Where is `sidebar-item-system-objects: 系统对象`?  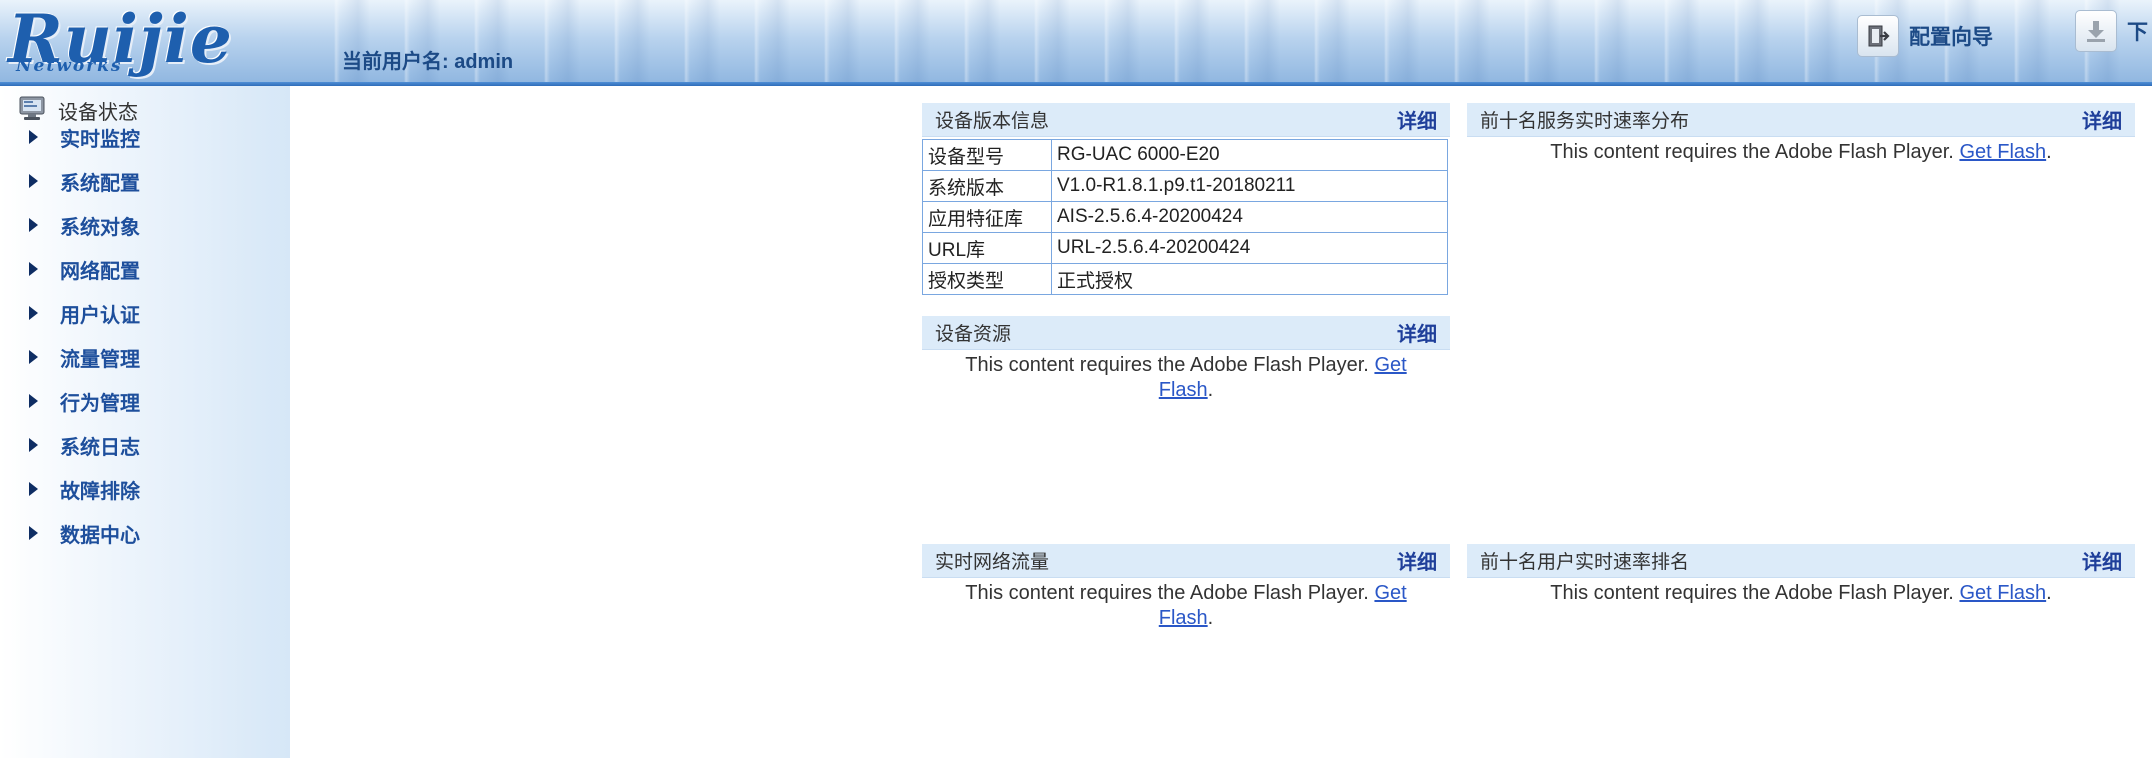 sidebar-item-system-objects: 系统对象 is located at coordinates (70, 225).